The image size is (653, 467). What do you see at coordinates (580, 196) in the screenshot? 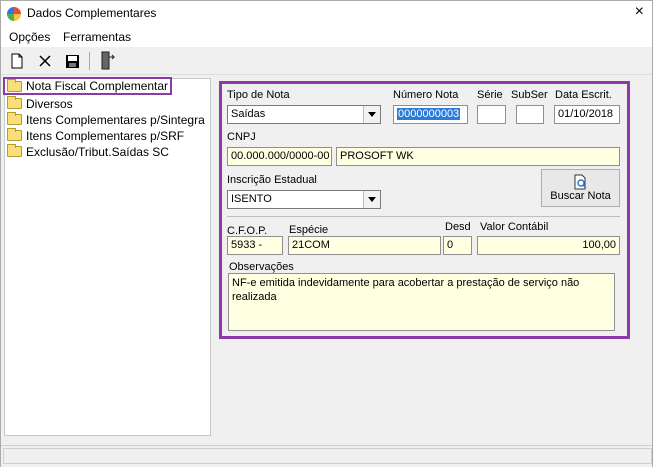
I see `buscar-nota-label: Buscar Nota` at bounding box center [580, 196].